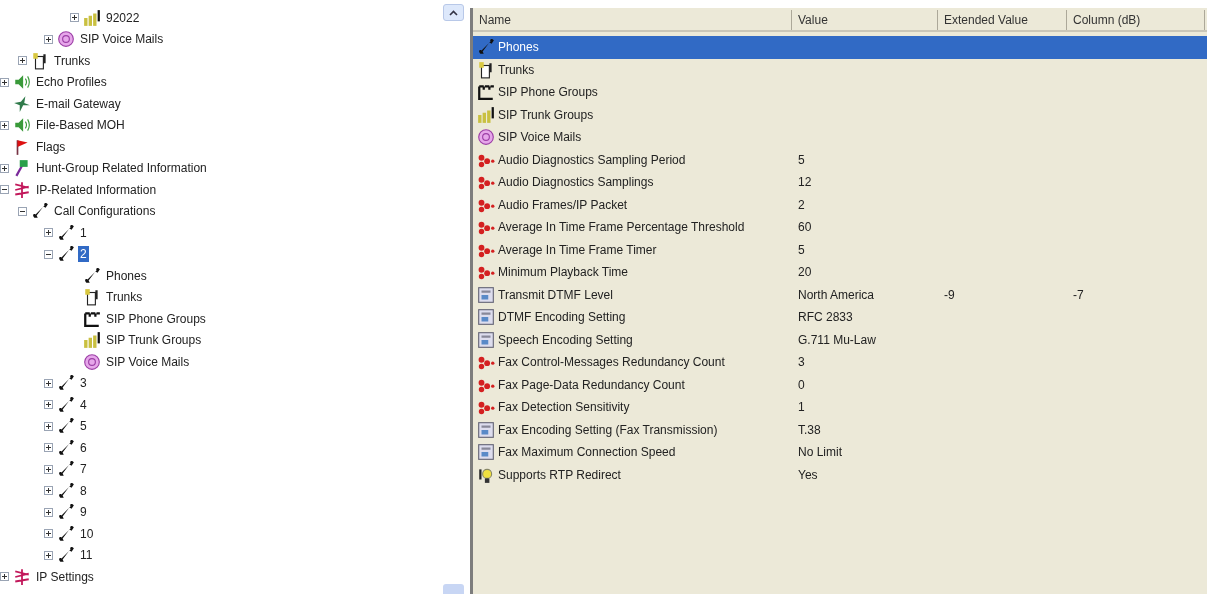 The image size is (1207, 594). What do you see at coordinates (123, 17) in the screenshot?
I see `tree-item: 92022` at bounding box center [123, 17].